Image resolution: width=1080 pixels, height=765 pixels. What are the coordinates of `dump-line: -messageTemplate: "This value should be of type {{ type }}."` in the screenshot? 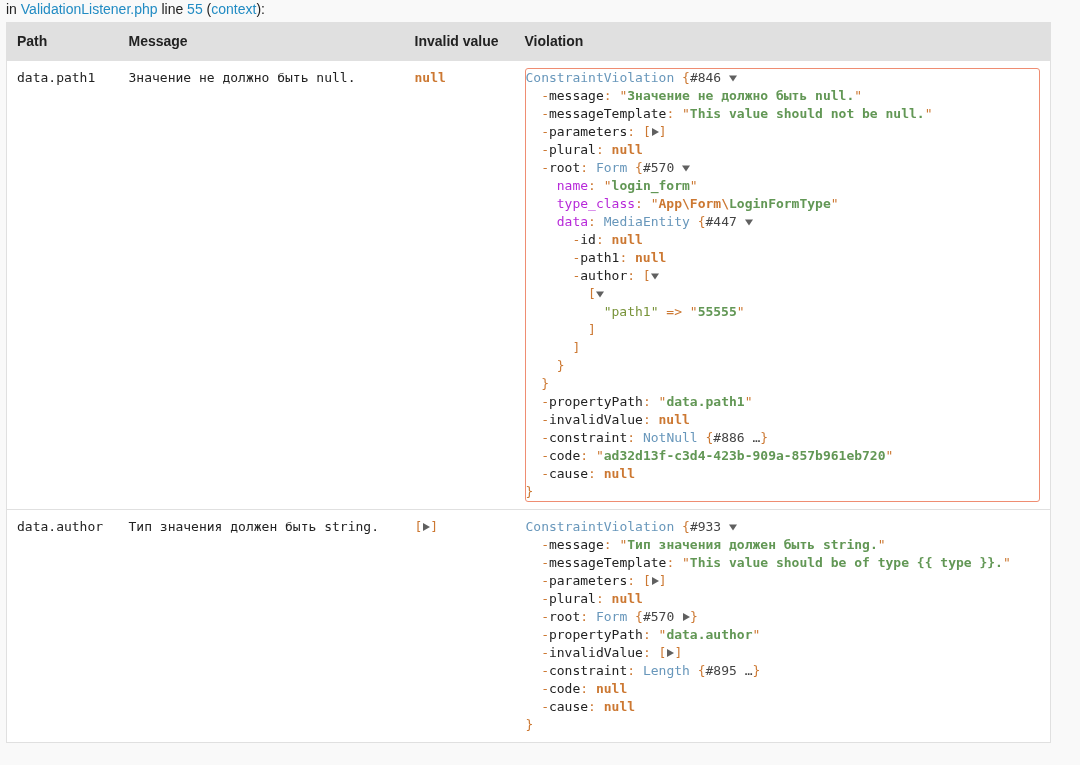 It's located at (776, 563).